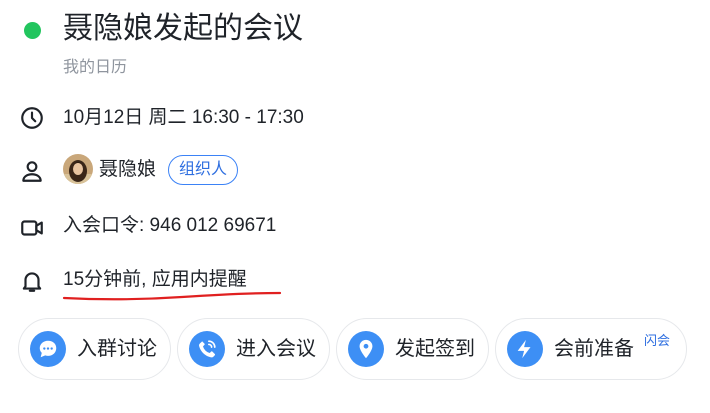 The image size is (710, 413). I want to click on organizer-badge: 组织人, so click(203, 170).